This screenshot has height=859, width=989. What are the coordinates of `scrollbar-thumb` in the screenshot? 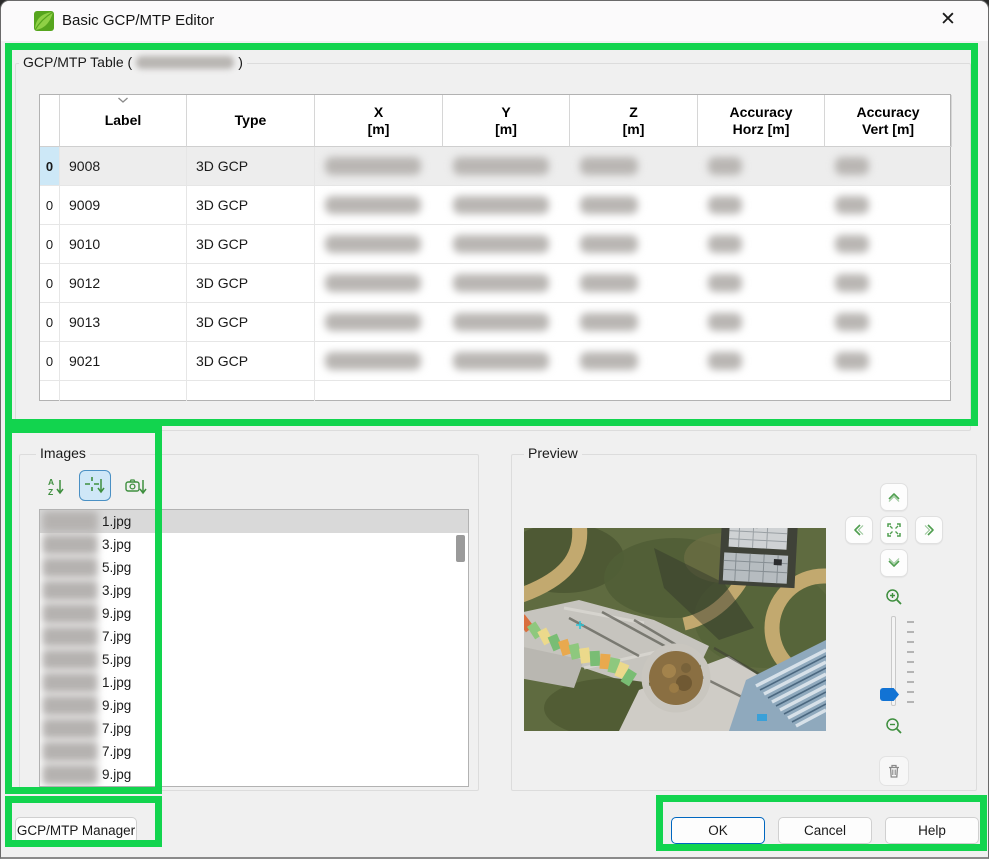 It's located at (460, 548).